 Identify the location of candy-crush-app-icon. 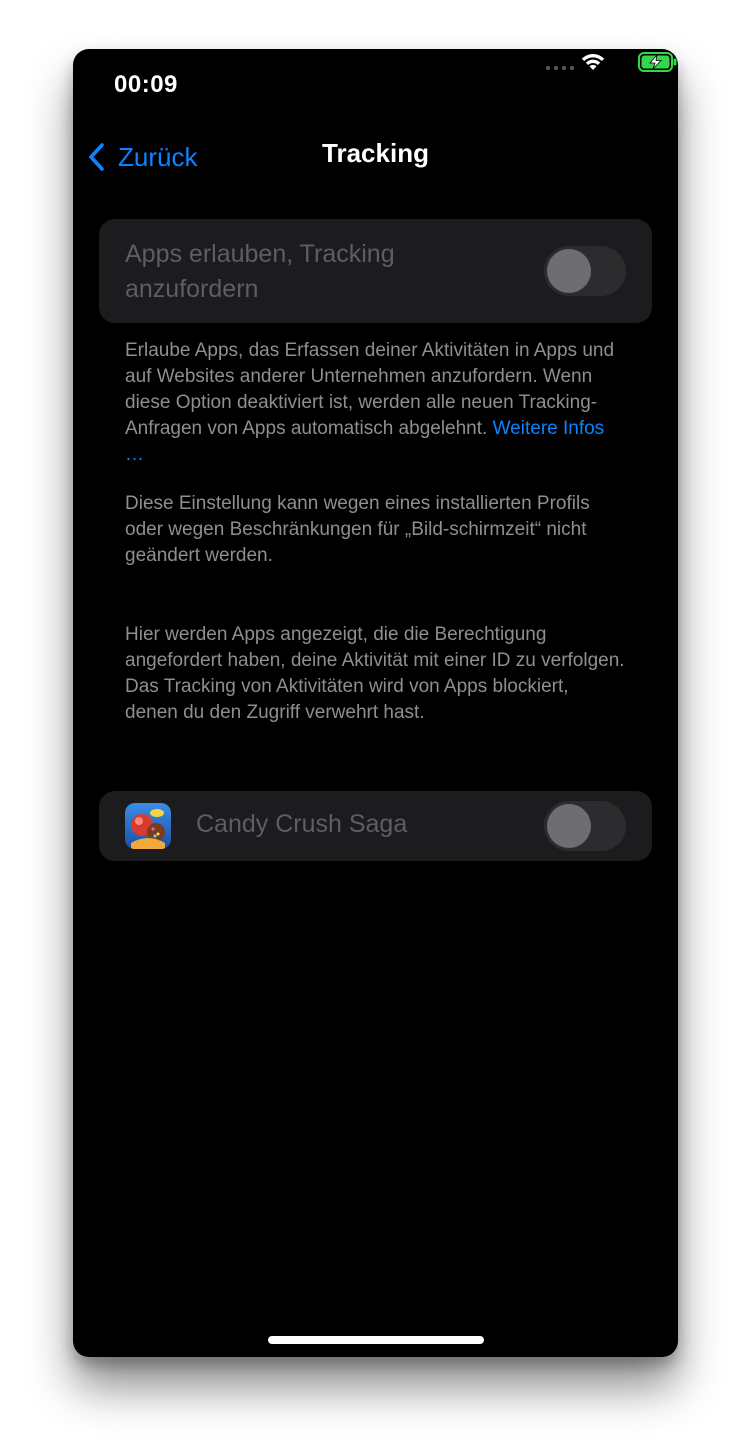
(148, 826).